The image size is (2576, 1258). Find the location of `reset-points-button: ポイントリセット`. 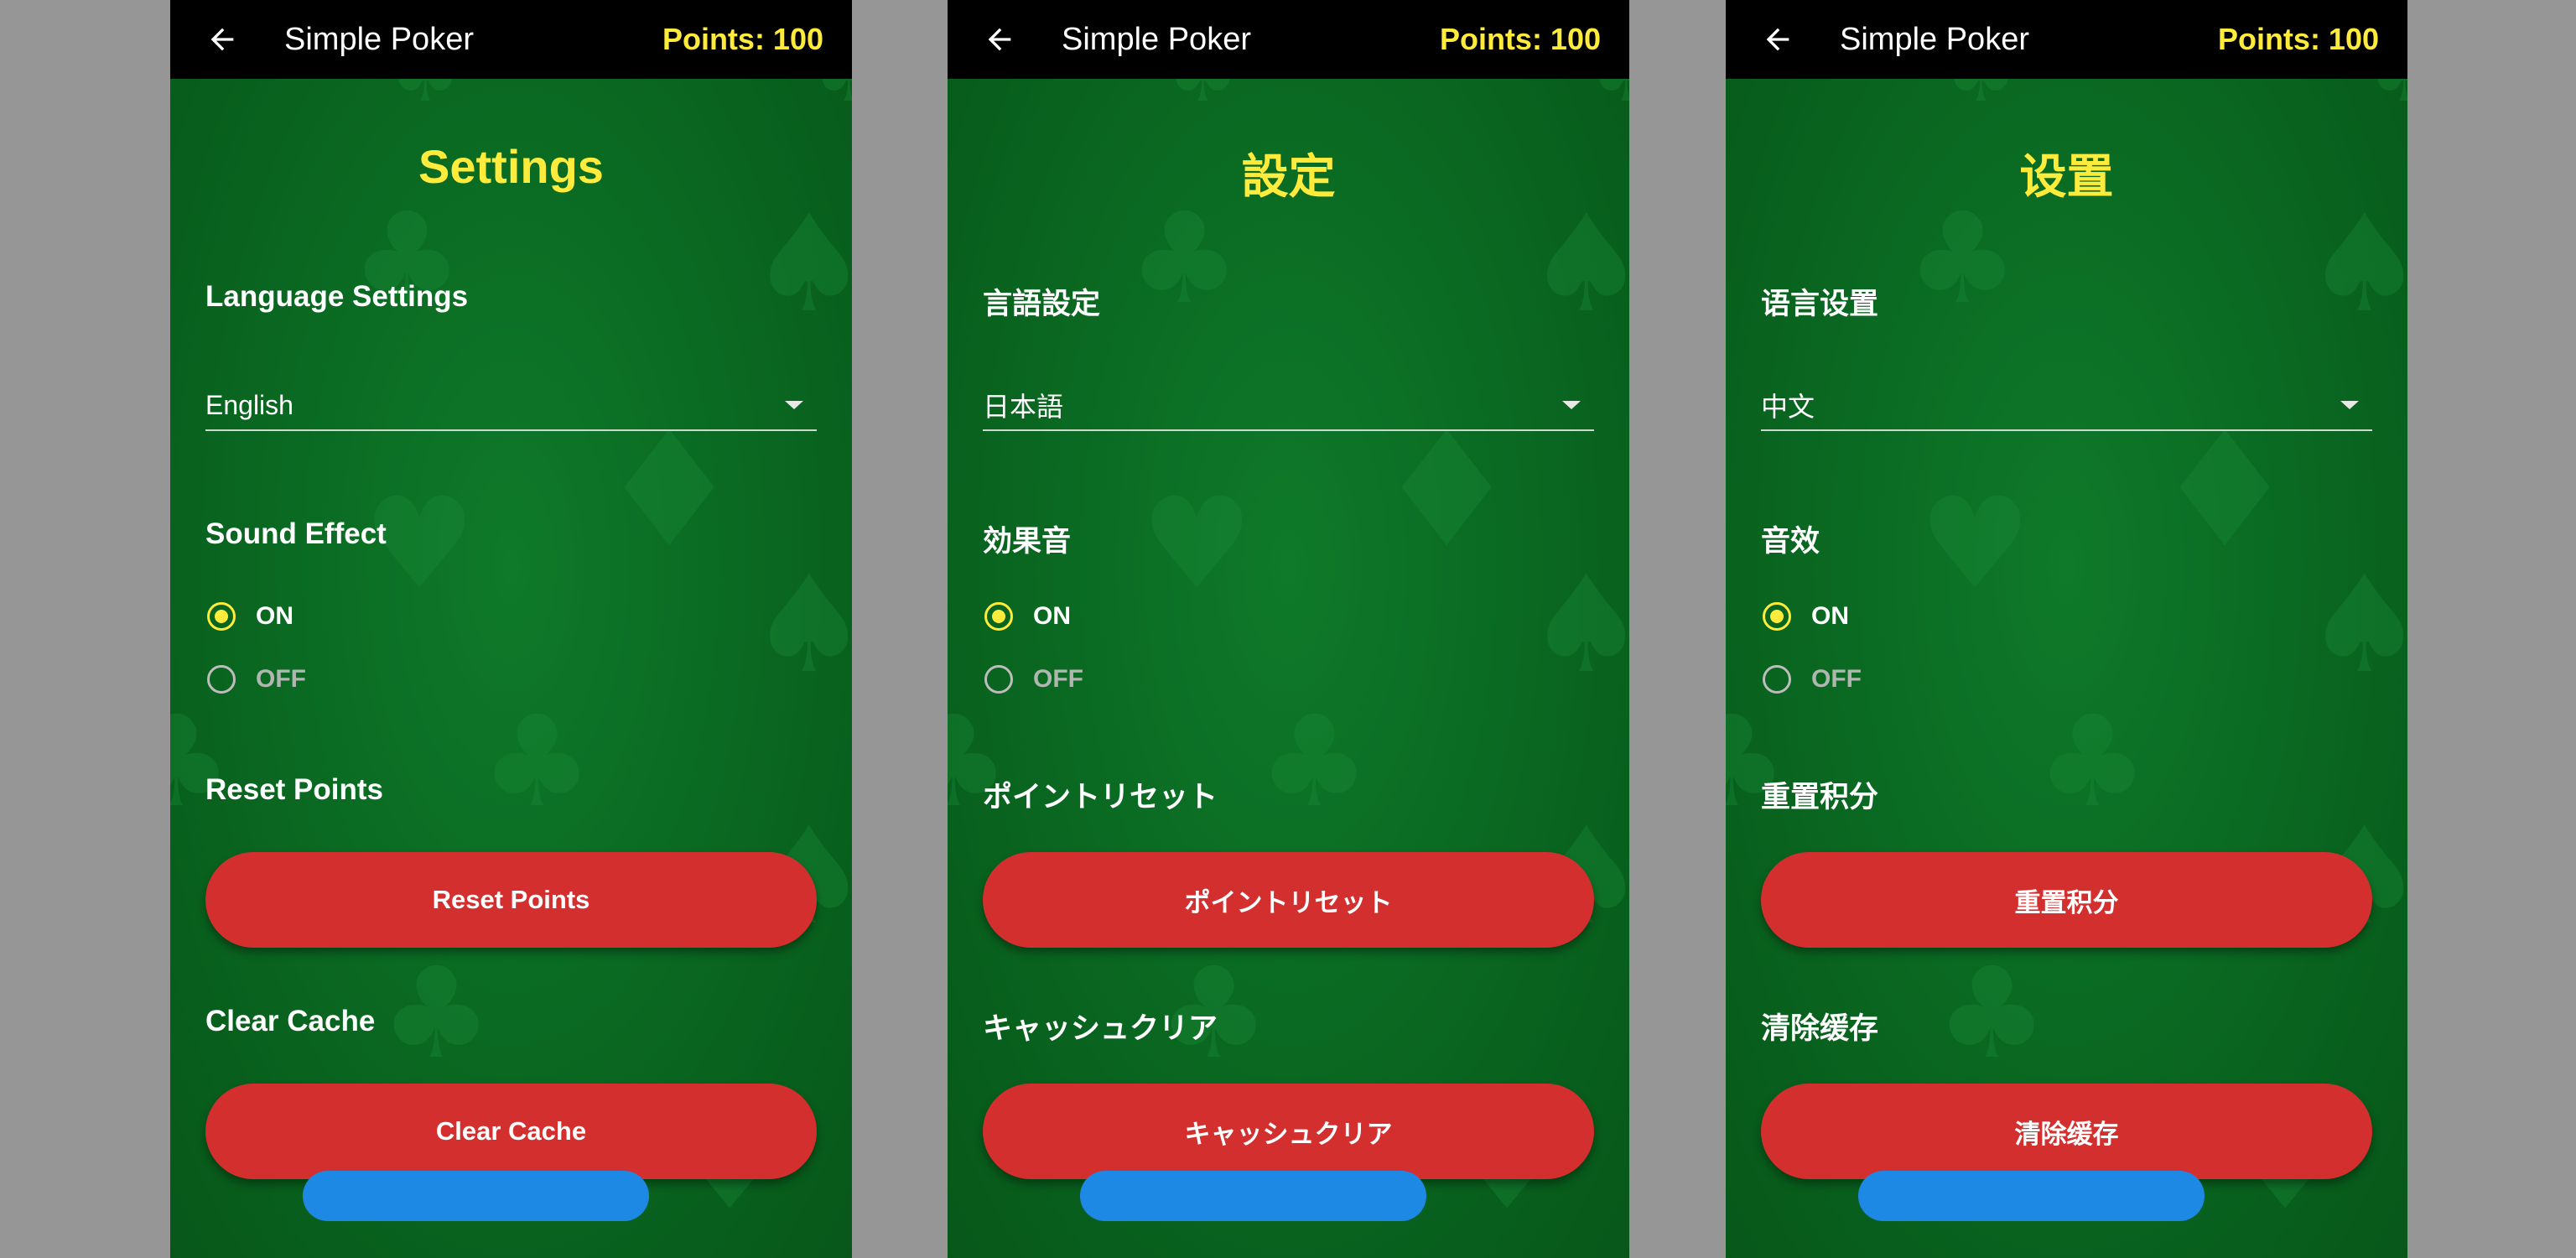

reset-points-button: ポイントリセット is located at coordinates (1288, 900).